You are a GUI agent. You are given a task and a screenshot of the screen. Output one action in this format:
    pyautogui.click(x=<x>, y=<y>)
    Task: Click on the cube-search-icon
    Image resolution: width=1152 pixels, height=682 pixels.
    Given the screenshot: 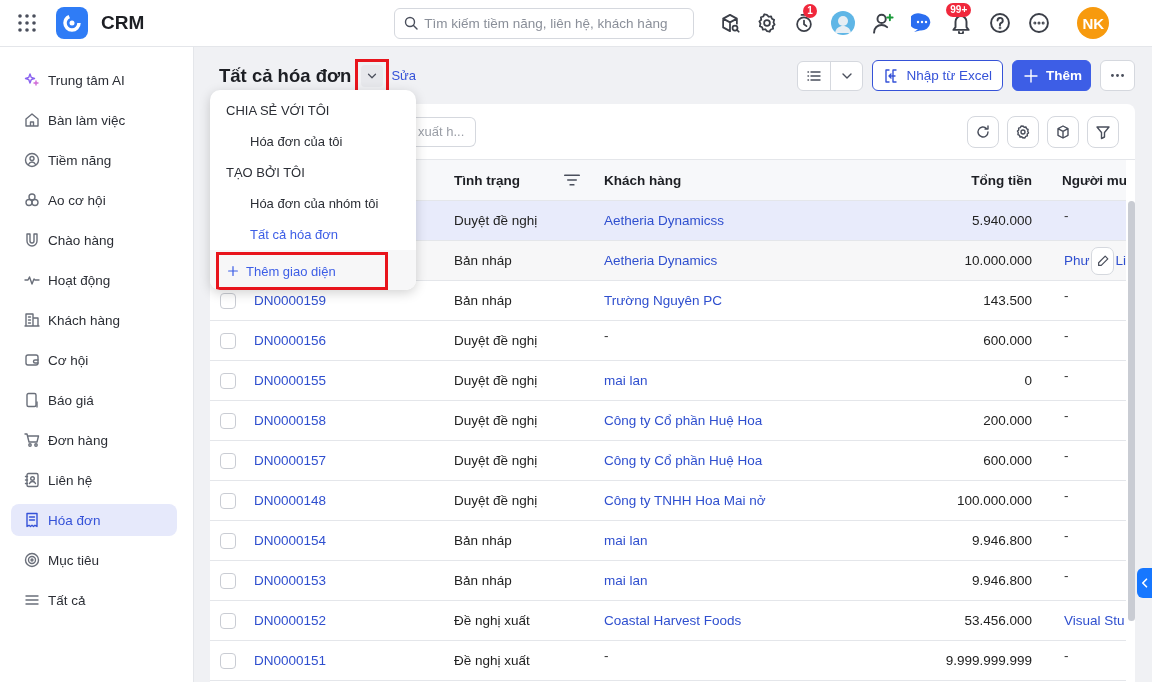 What is the action you would take?
    pyautogui.click(x=730, y=23)
    